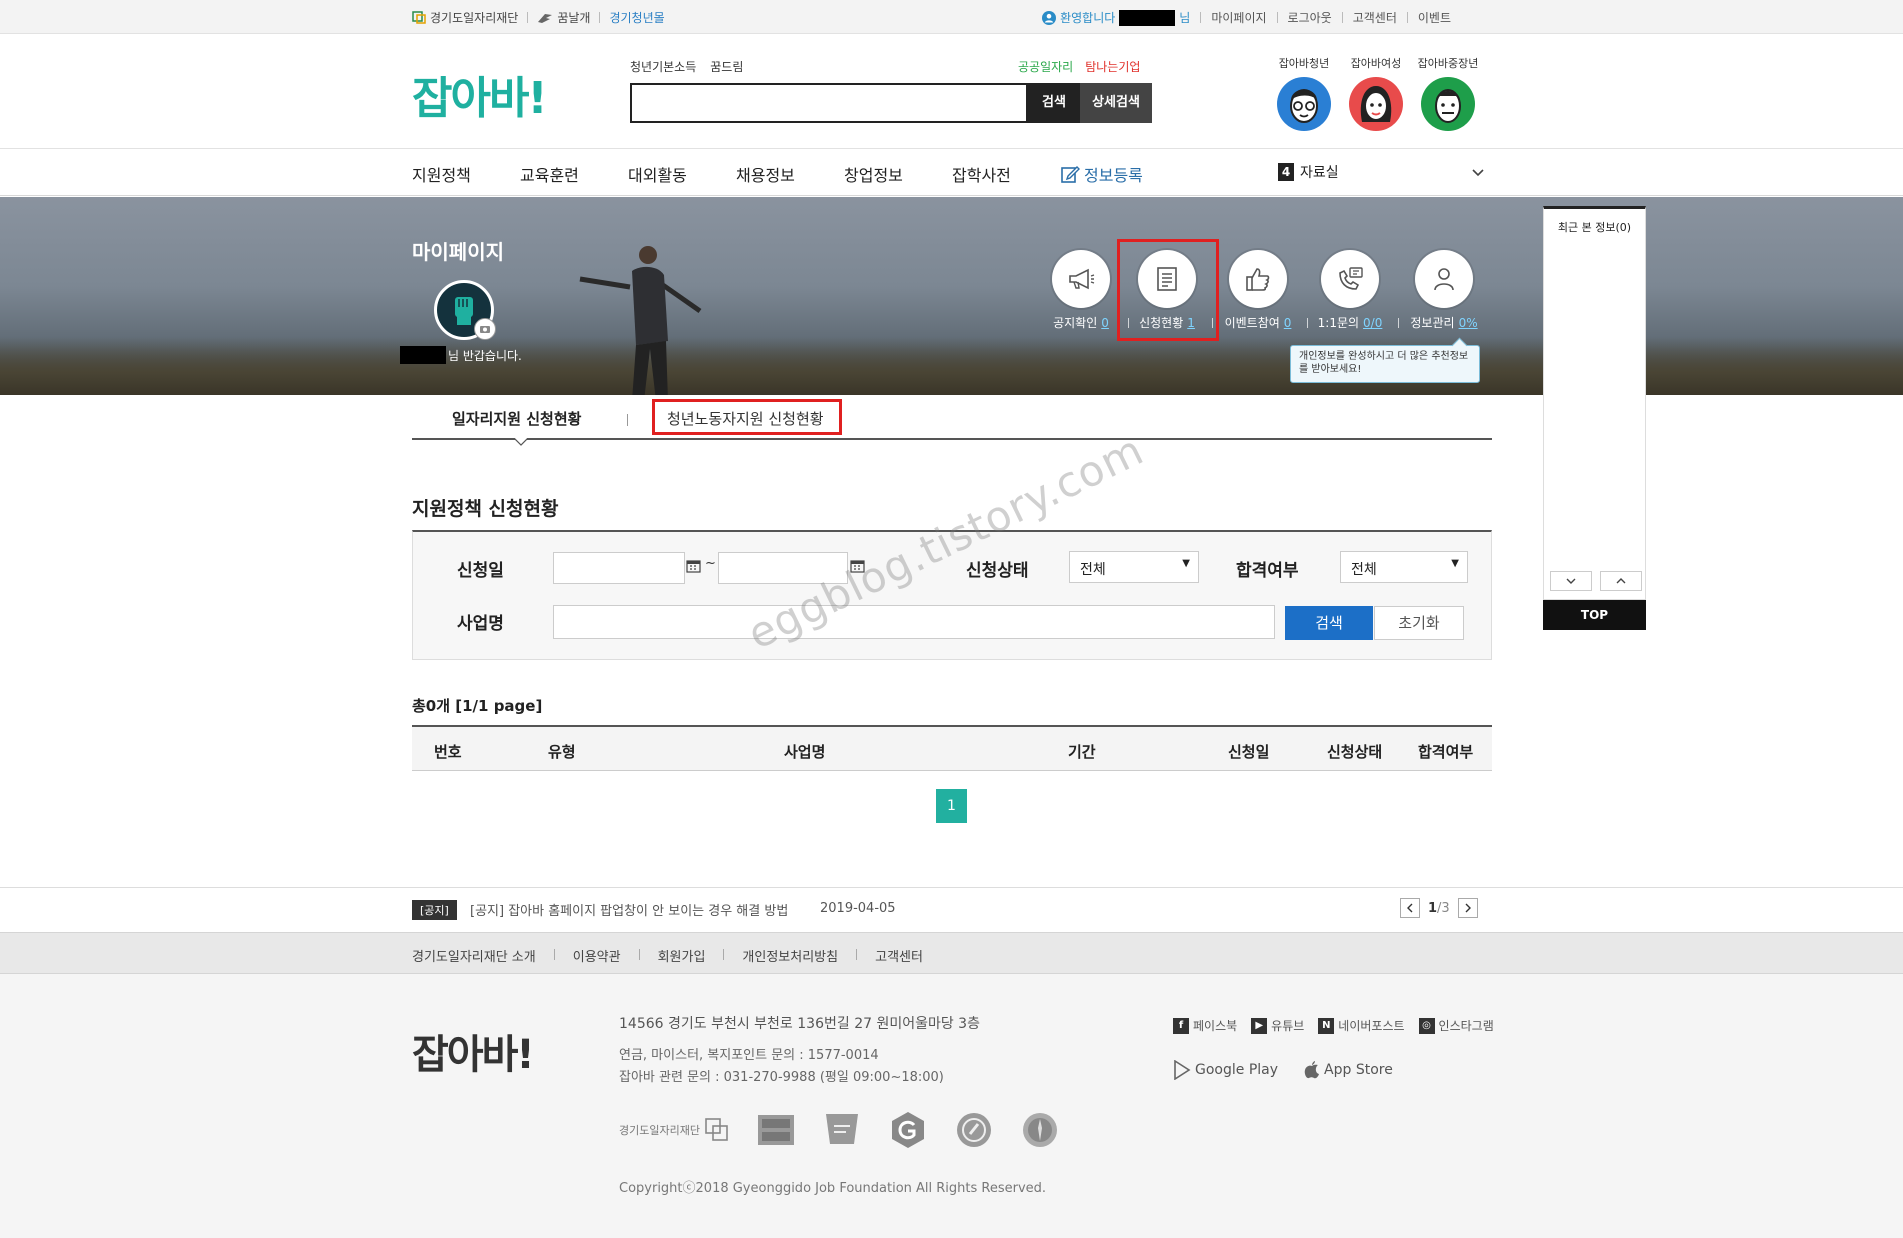 This screenshot has height=1238, width=1903. What do you see at coordinates (1348, 1070) in the screenshot?
I see `app-store-link: App Store` at bounding box center [1348, 1070].